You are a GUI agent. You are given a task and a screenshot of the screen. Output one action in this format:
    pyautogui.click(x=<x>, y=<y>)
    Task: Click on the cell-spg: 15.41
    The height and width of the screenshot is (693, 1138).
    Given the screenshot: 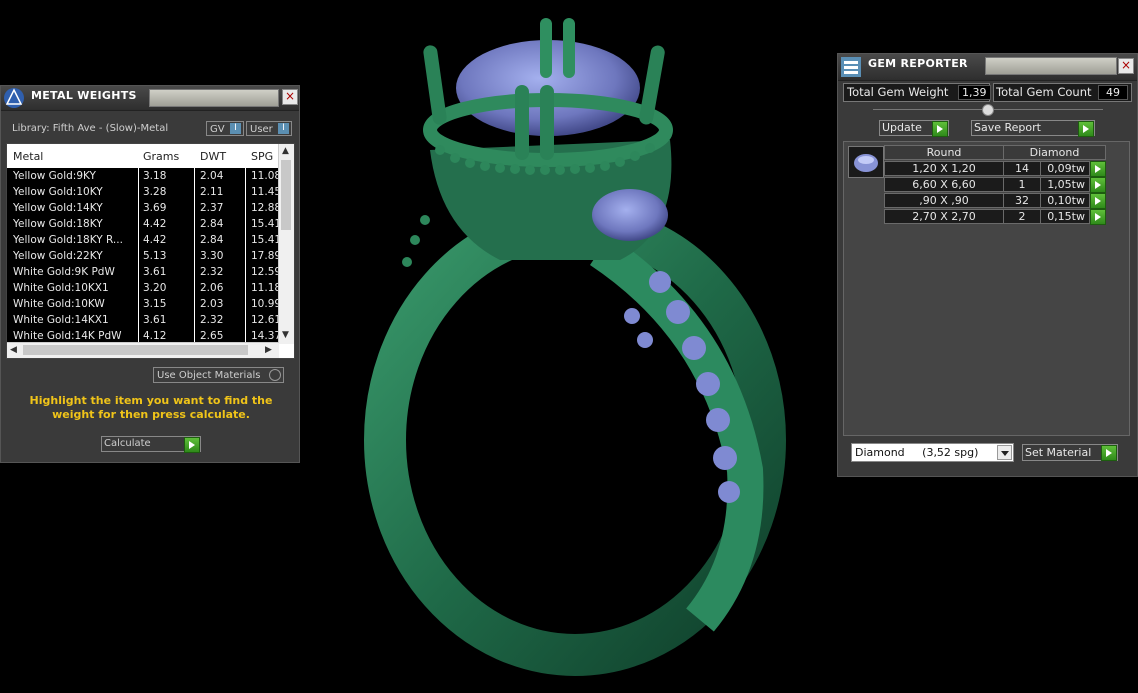 What is the action you would take?
    pyautogui.click(x=266, y=224)
    